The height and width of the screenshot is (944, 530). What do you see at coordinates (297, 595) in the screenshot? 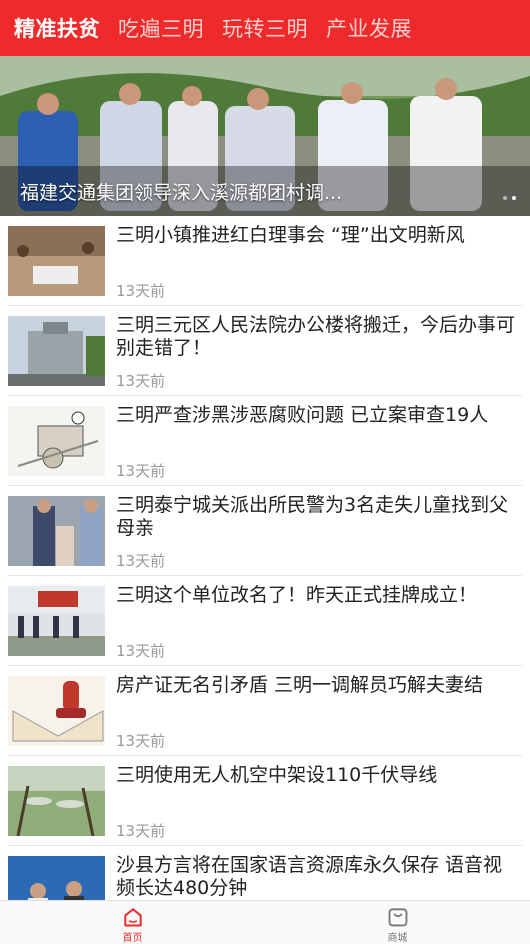
I see `news-title: 三明这个单位改名了！昨天正式挂牌成立！` at bounding box center [297, 595].